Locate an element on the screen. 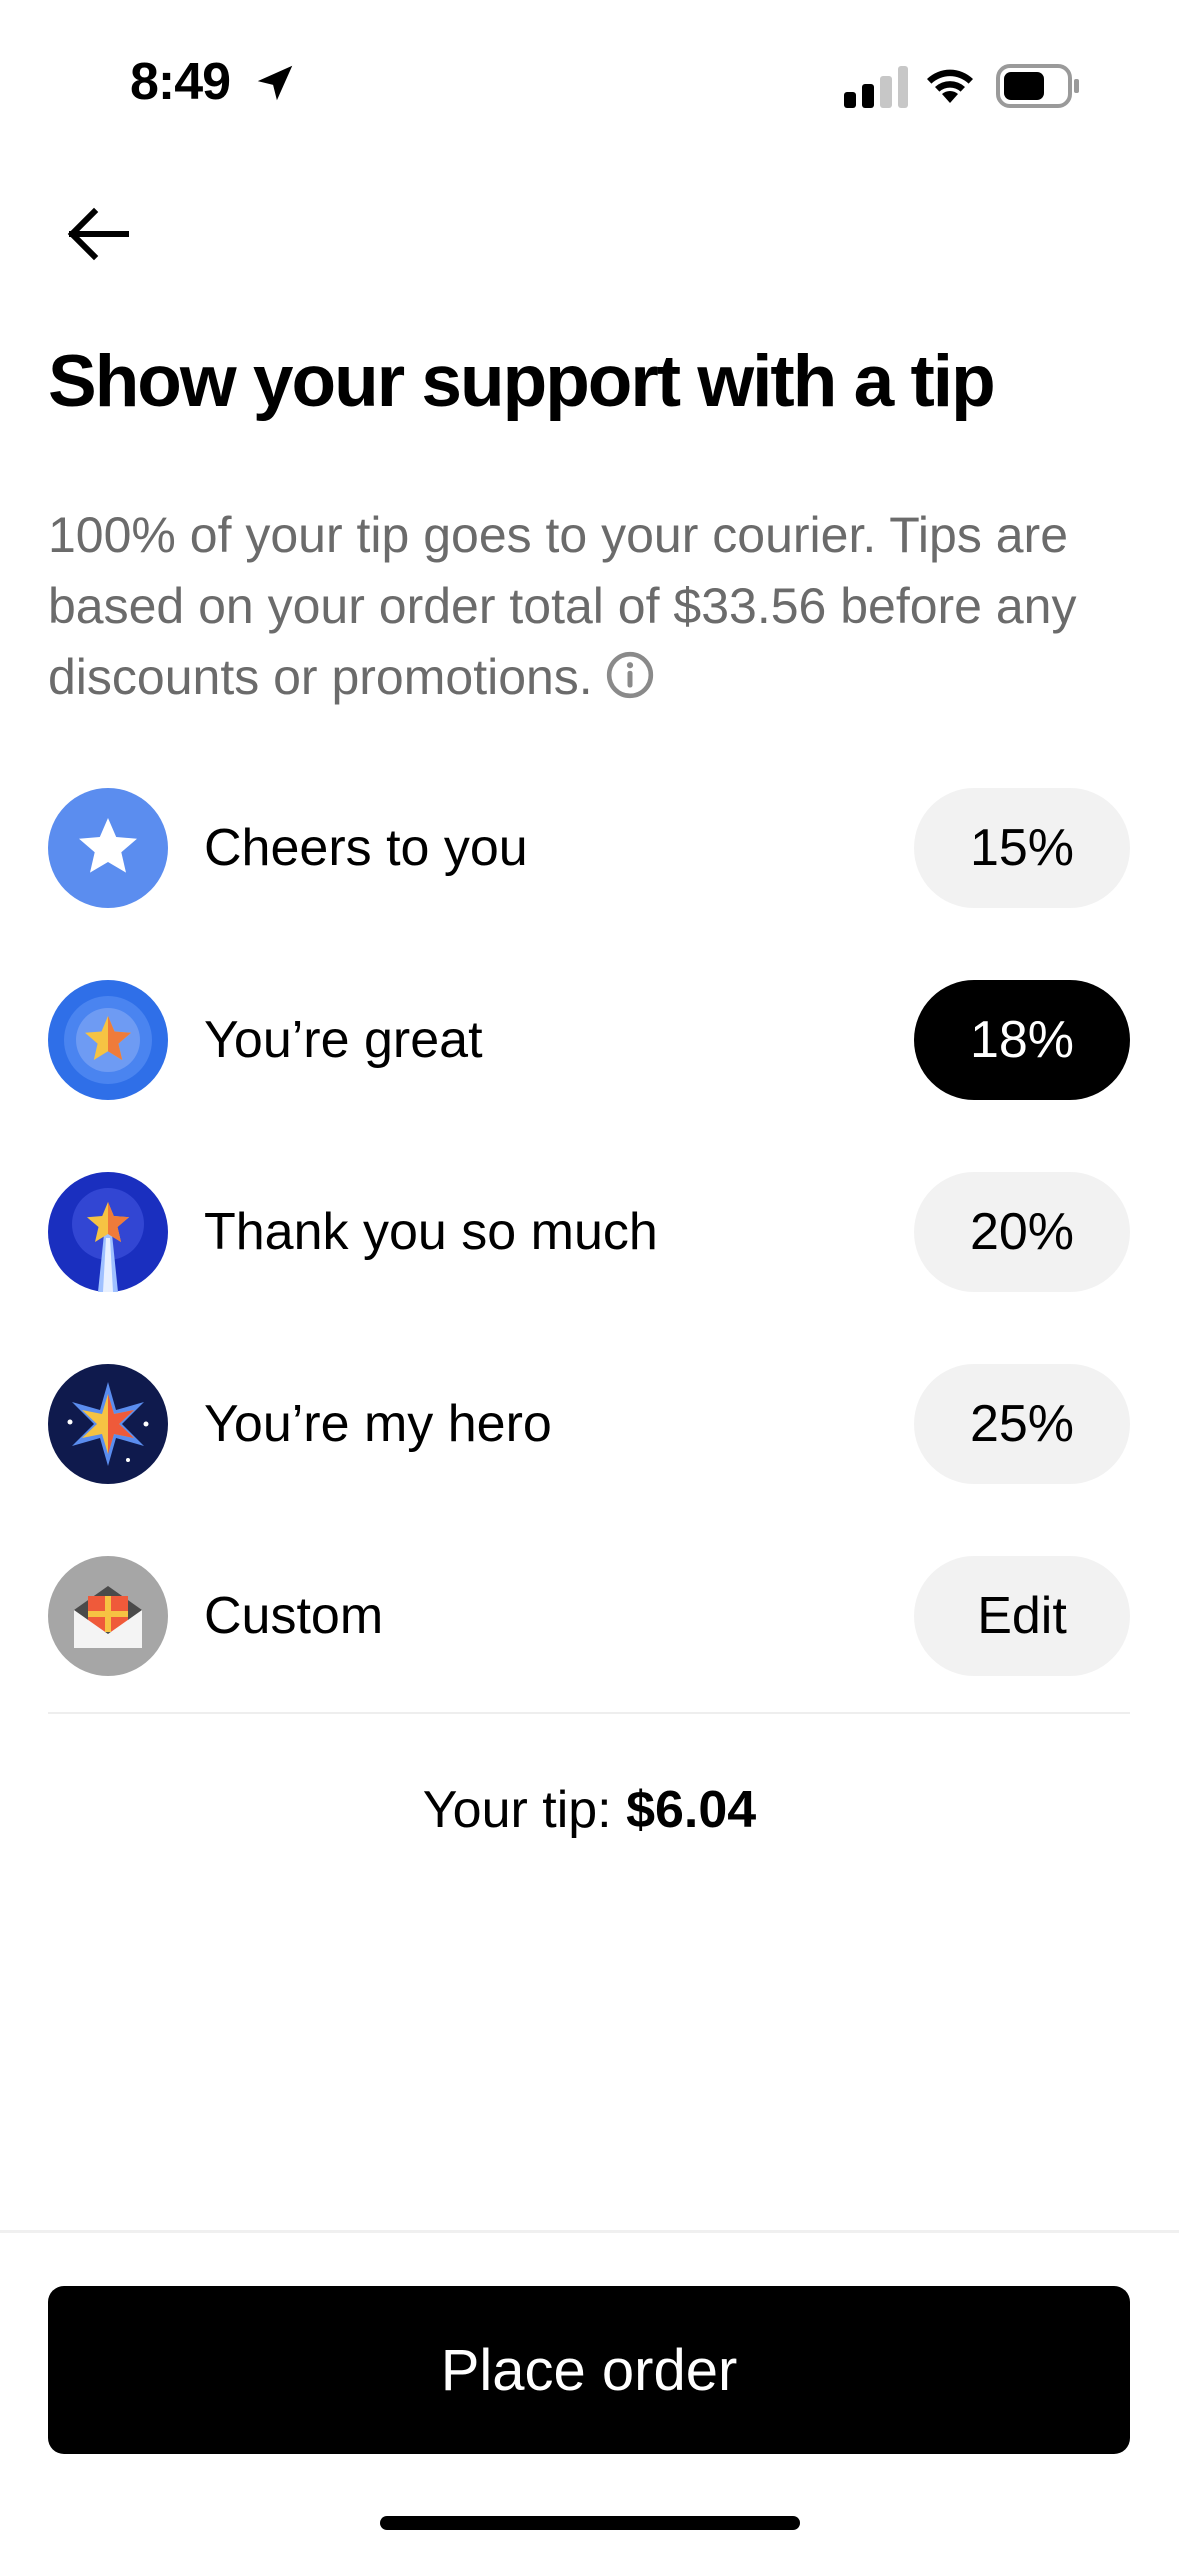 This screenshot has height=2556, width=1179. your-tip-summary: Your tip: $6.04 is located at coordinates (589, 1810).